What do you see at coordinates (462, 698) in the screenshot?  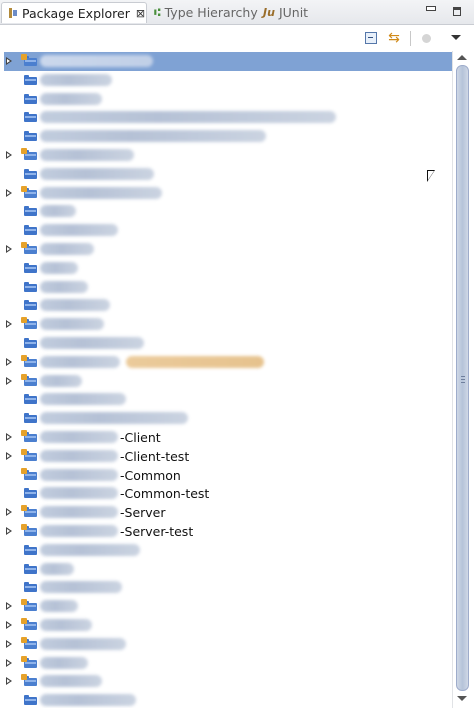 I see `scroll-down-arrow-icon` at bounding box center [462, 698].